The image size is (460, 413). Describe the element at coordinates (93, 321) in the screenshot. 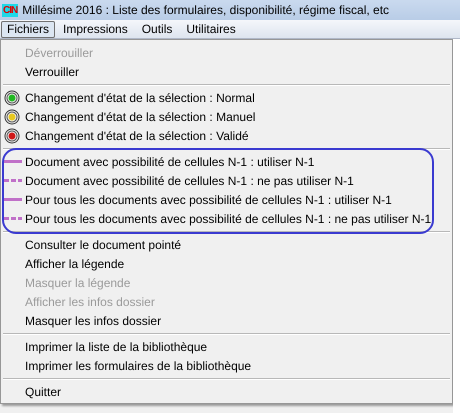

I see `menu-item: Masquer les infos dossier` at that location.